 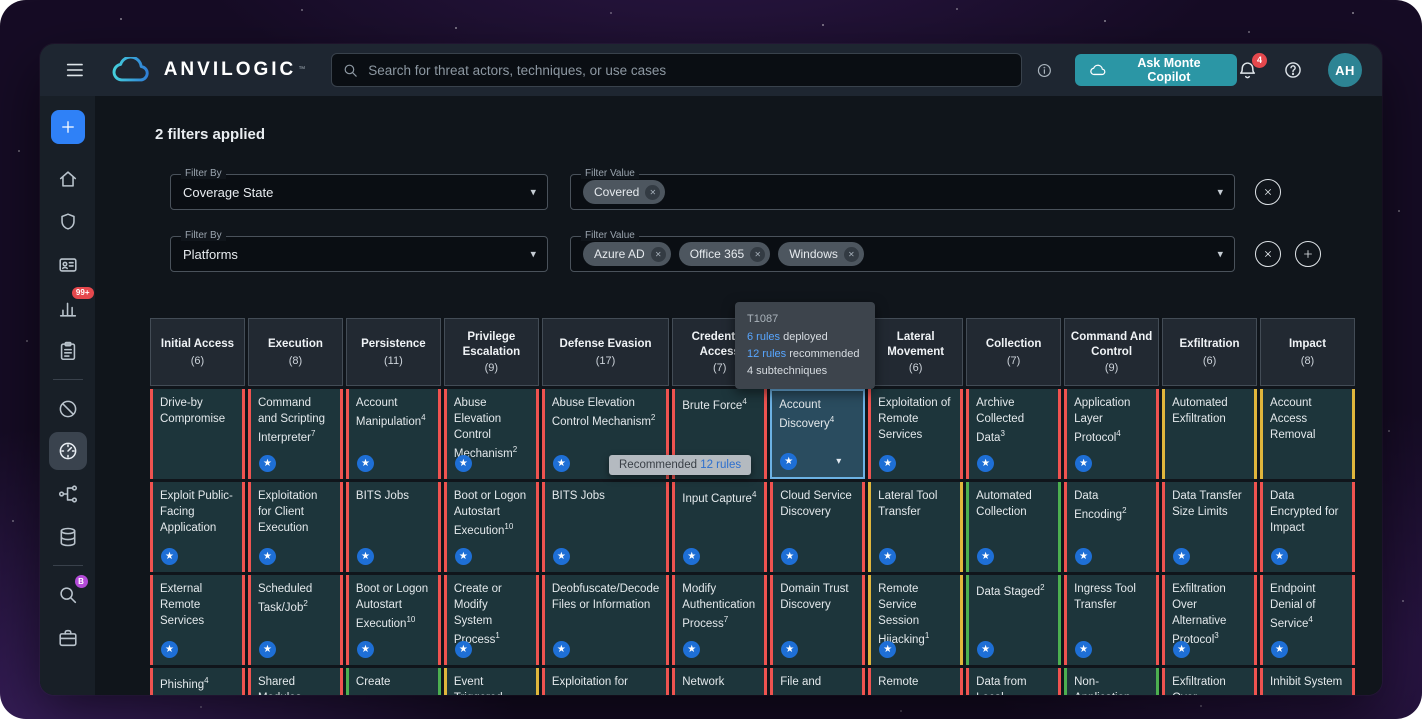 I want to click on filter-by-select: Filter By Platforms ▾, so click(x=359, y=251).